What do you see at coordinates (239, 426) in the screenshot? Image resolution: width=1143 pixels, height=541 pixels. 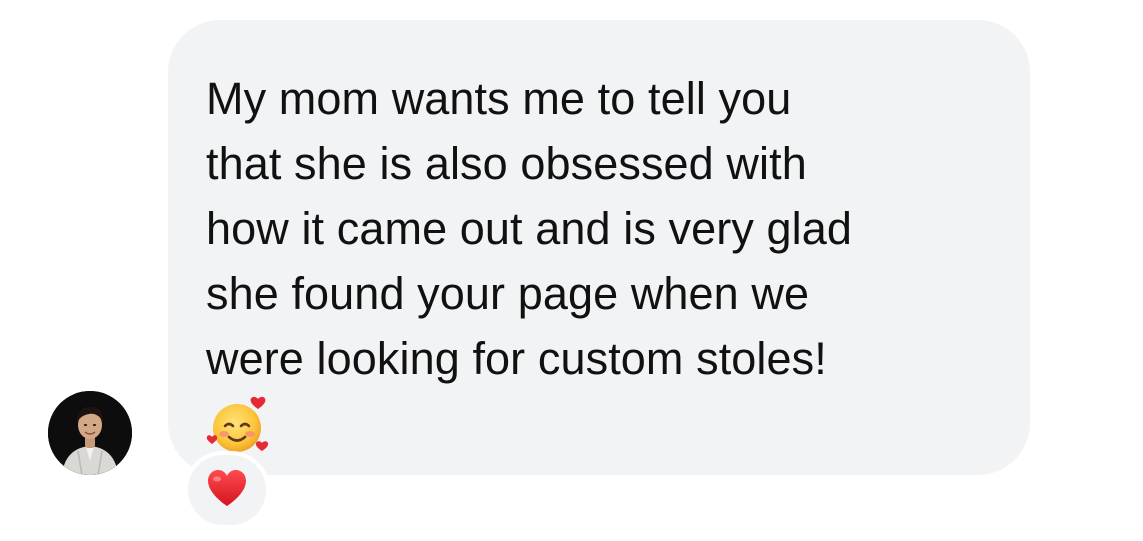 I see `smiling-face-with-hearts-icon` at bounding box center [239, 426].